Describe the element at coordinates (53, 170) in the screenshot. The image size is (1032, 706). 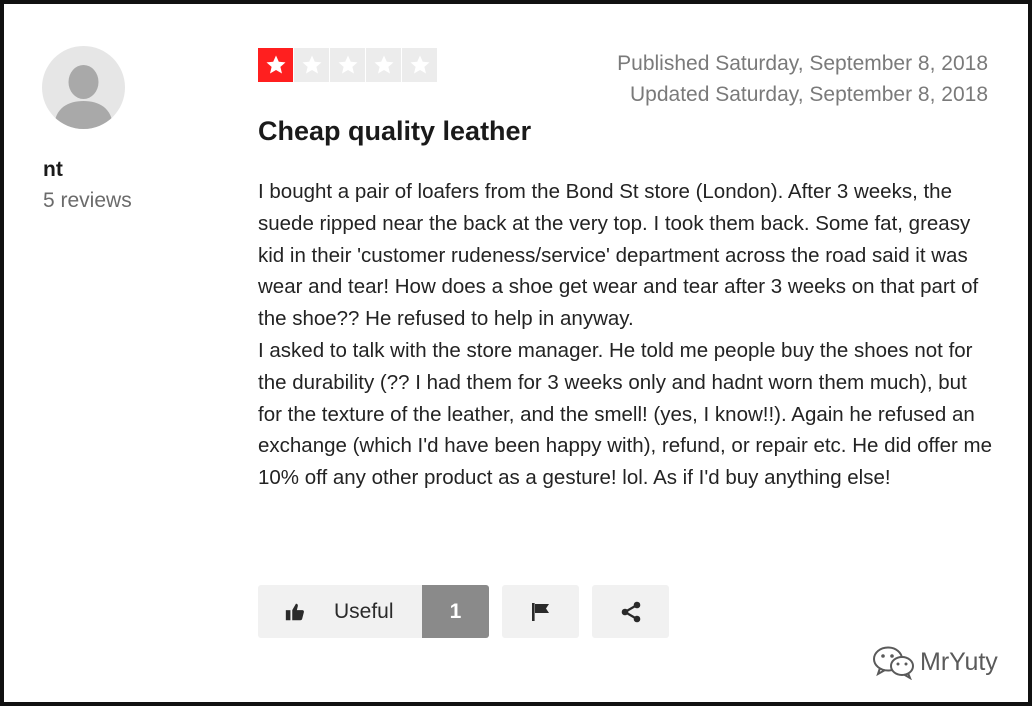
I see `reviewer-name: nt` at that location.